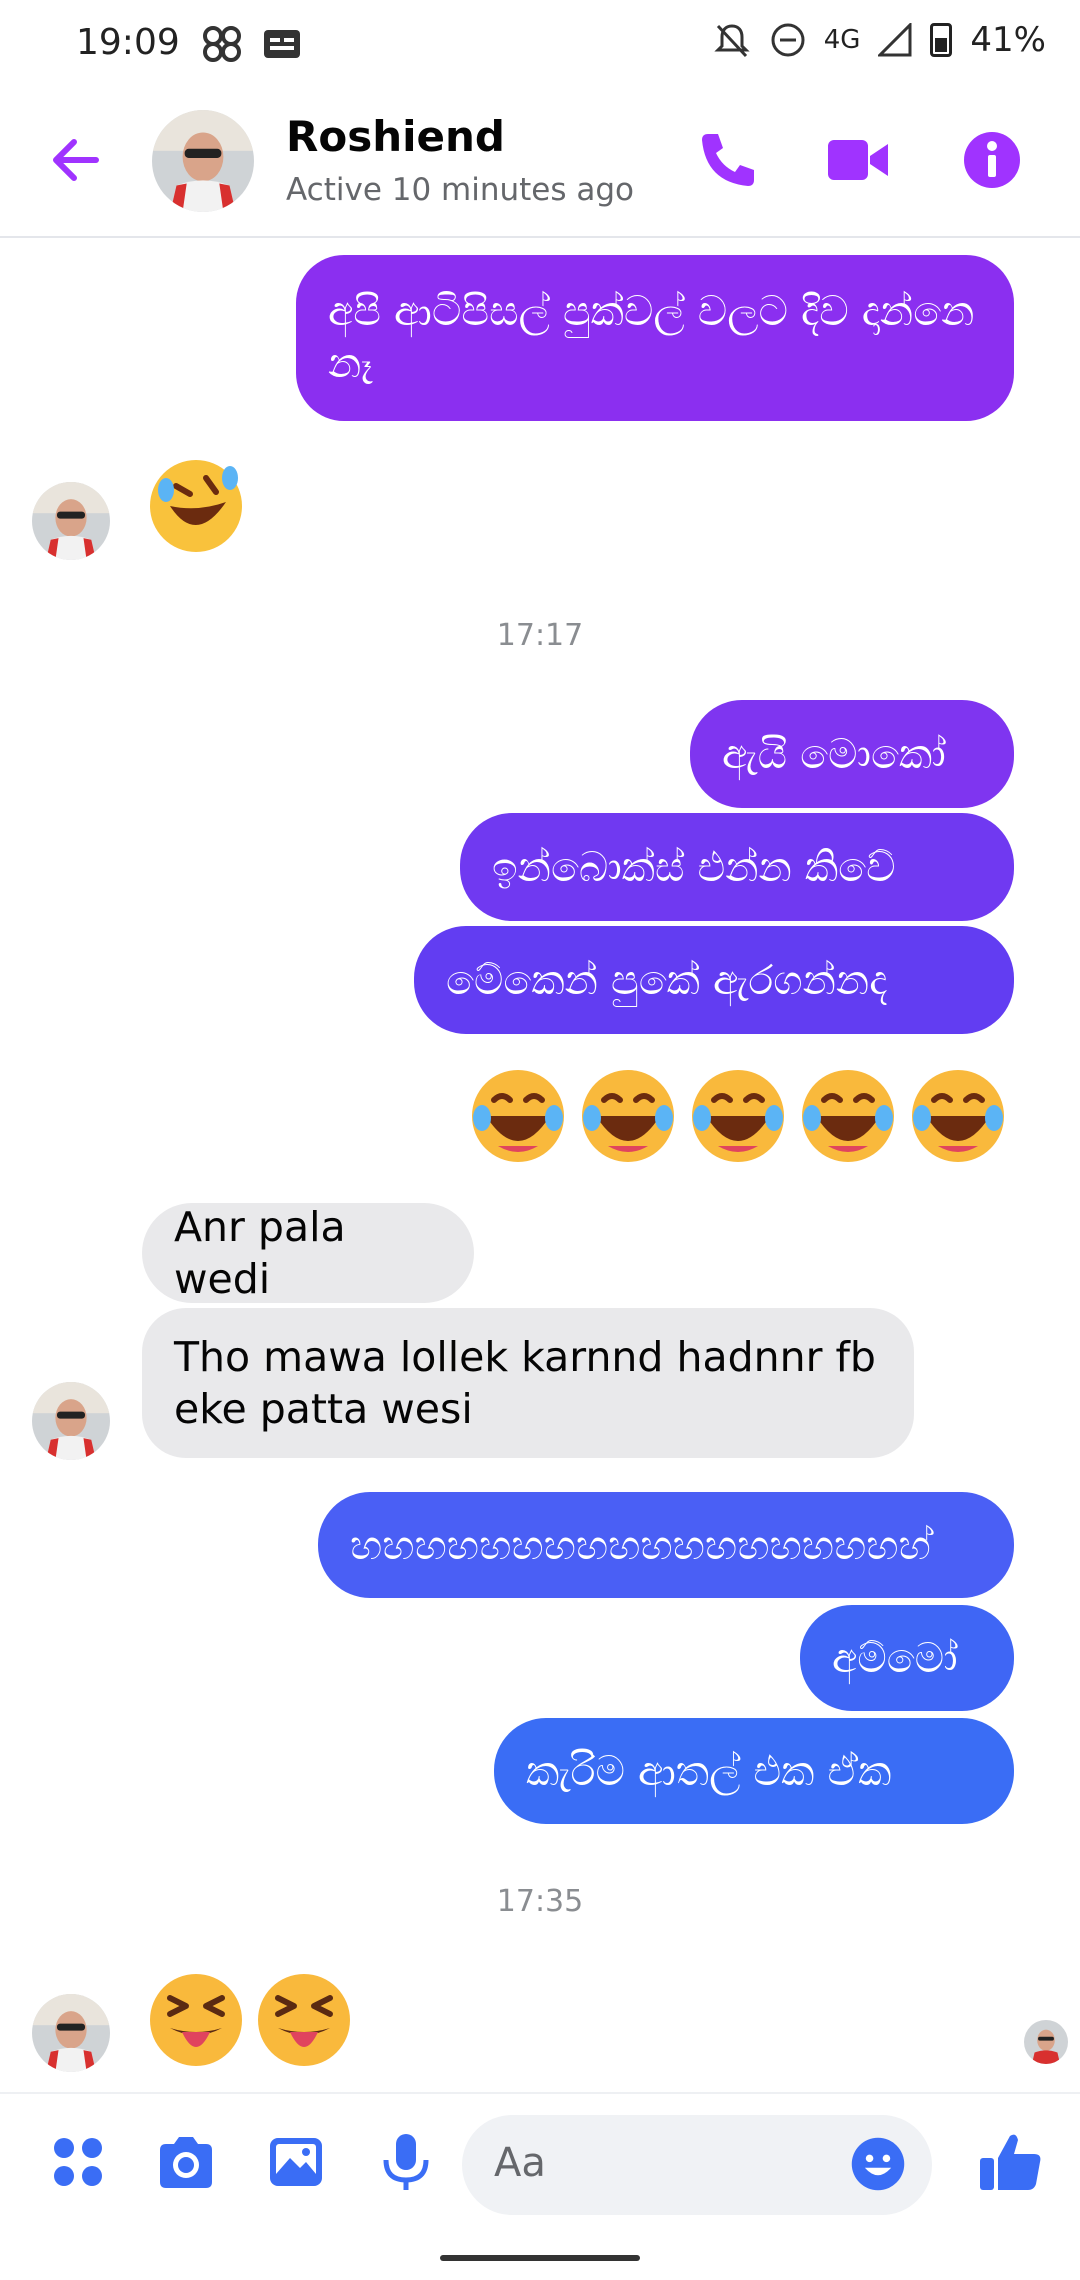 This screenshot has width=1080, height=2280. What do you see at coordinates (709, 1771) in the screenshot?
I see `message-text: කැරිම ආතල් එක ඒක` at bounding box center [709, 1771].